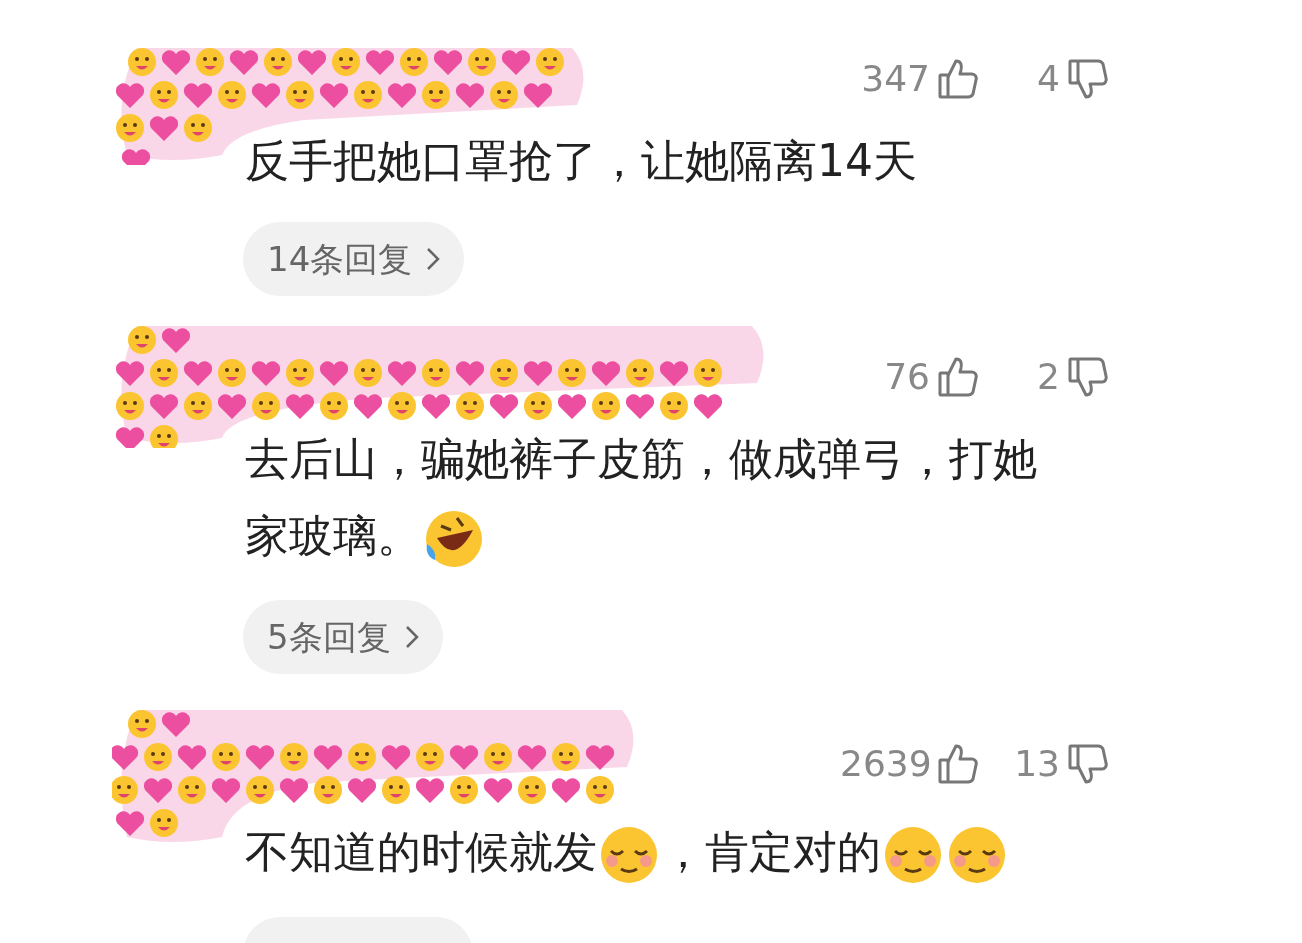 The height and width of the screenshot is (943, 1302). Describe the element at coordinates (658, 497) in the screenshot. I see `comment-text: 去后山，骗她裤子皮筋，做成弹弓，打她家玻璃。` at that location.